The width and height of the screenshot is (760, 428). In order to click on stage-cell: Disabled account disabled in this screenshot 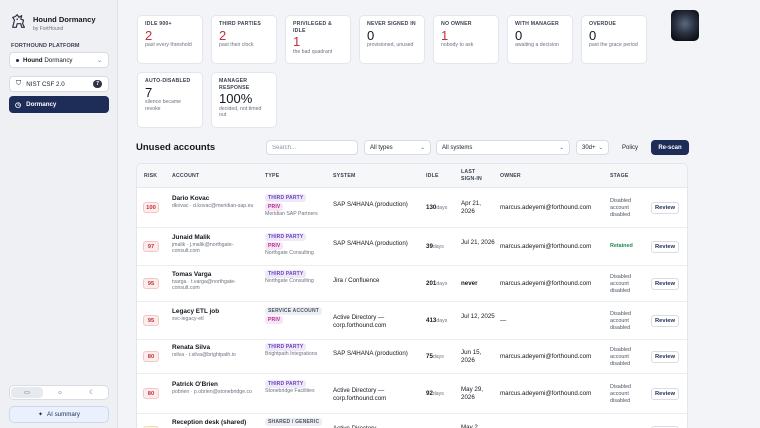, I will do `click(620, 284)`.